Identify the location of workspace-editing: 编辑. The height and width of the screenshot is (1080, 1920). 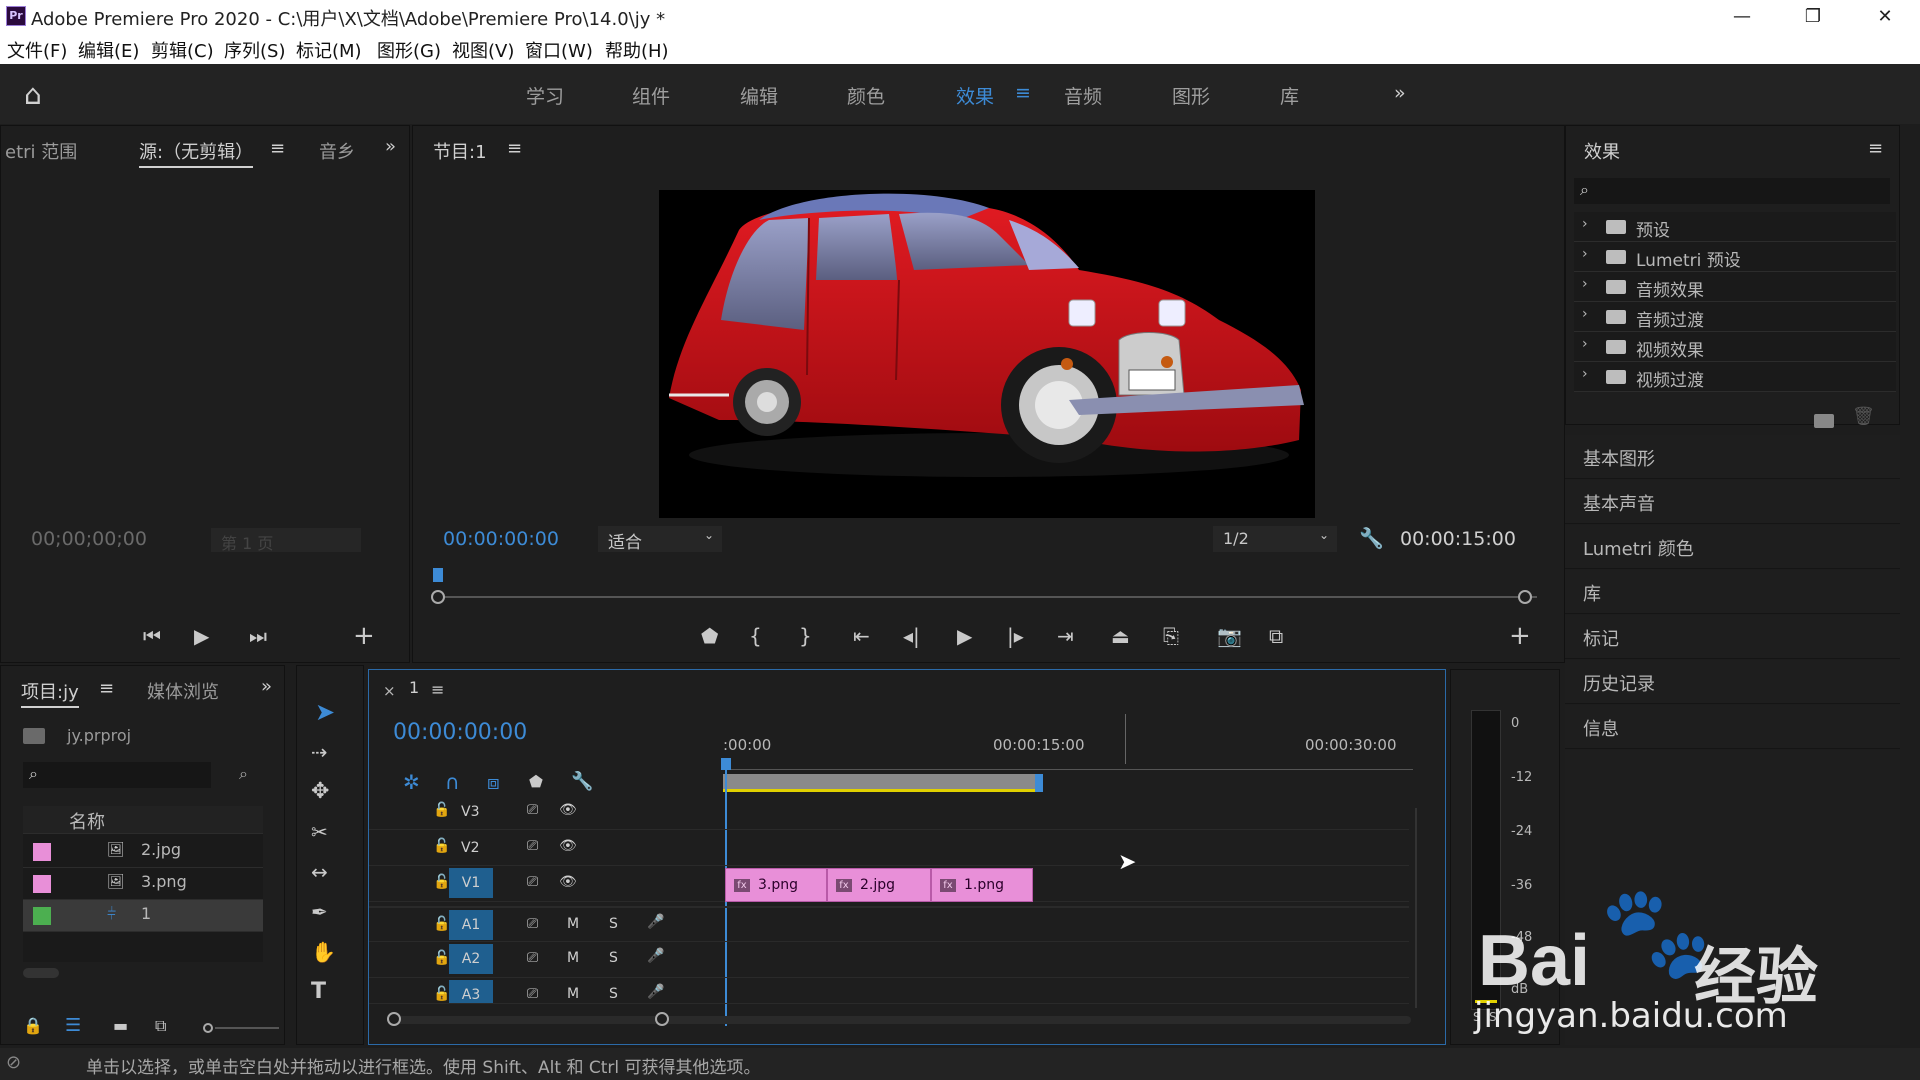
(759, 95).